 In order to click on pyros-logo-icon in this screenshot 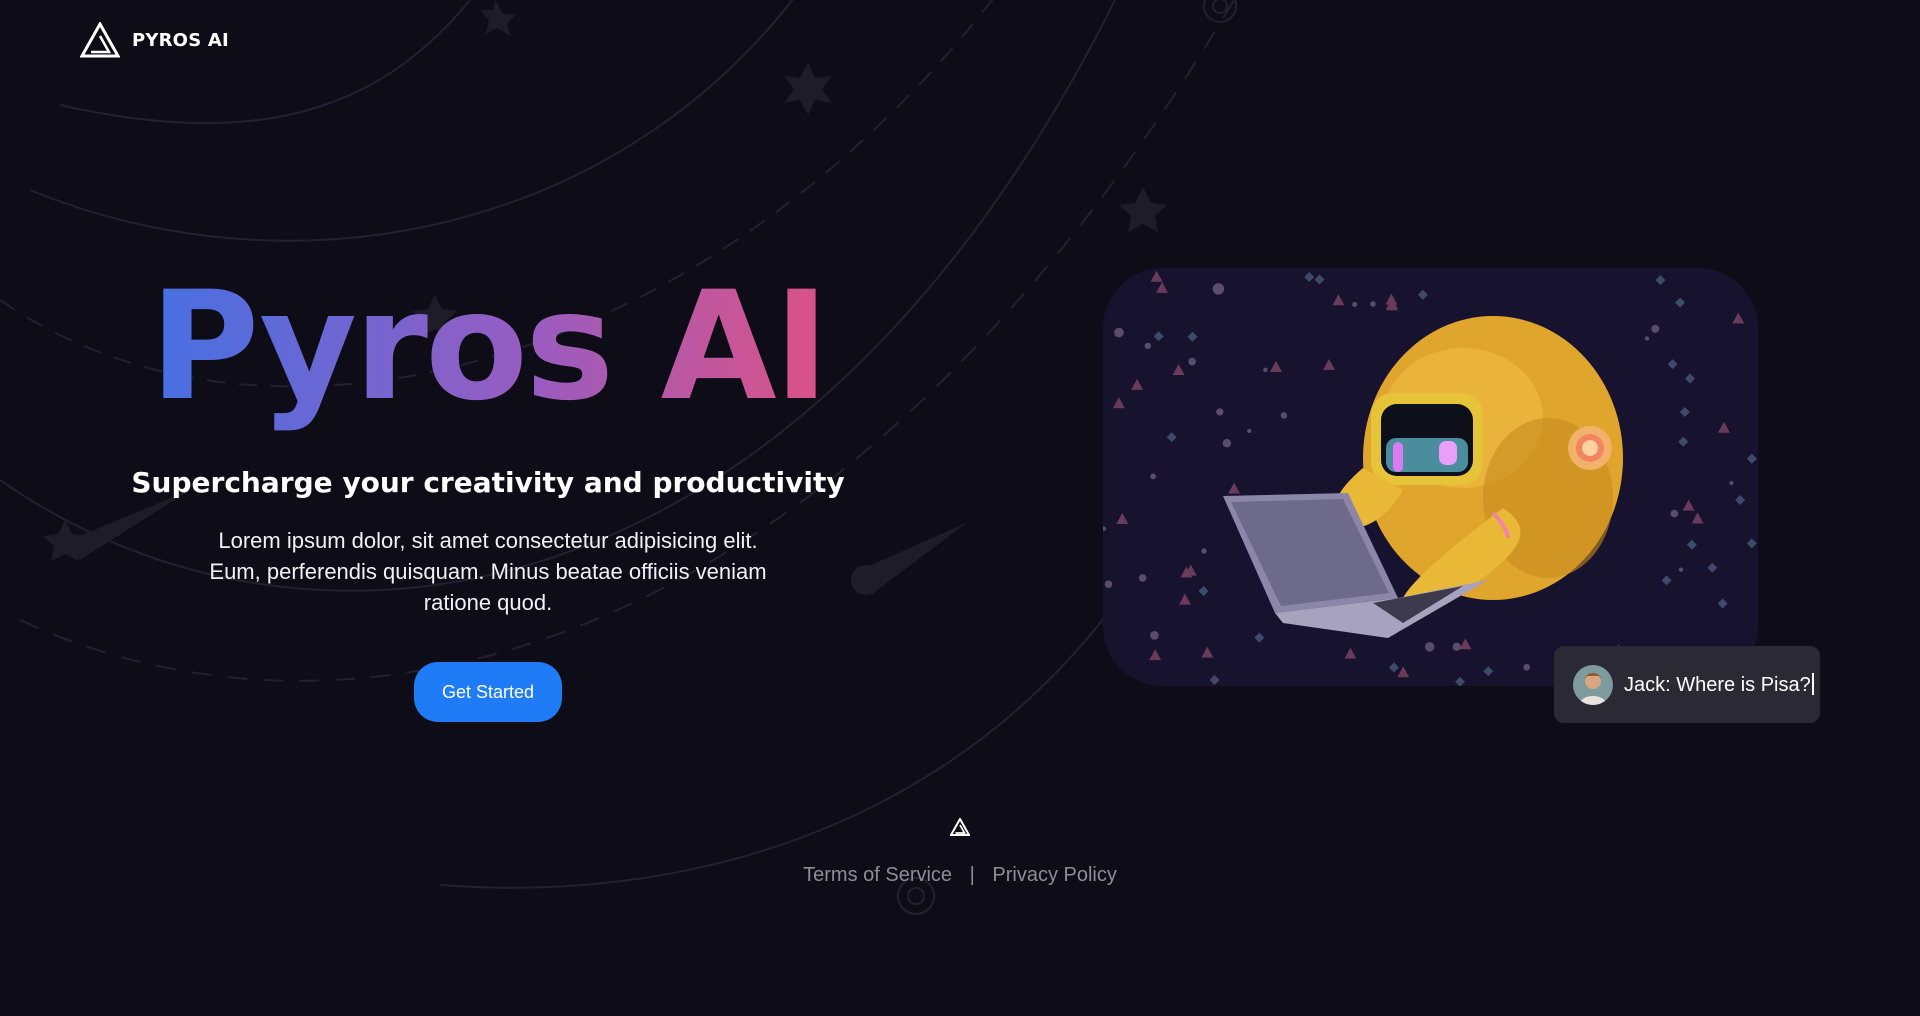, I will do `click(100, 40)`.